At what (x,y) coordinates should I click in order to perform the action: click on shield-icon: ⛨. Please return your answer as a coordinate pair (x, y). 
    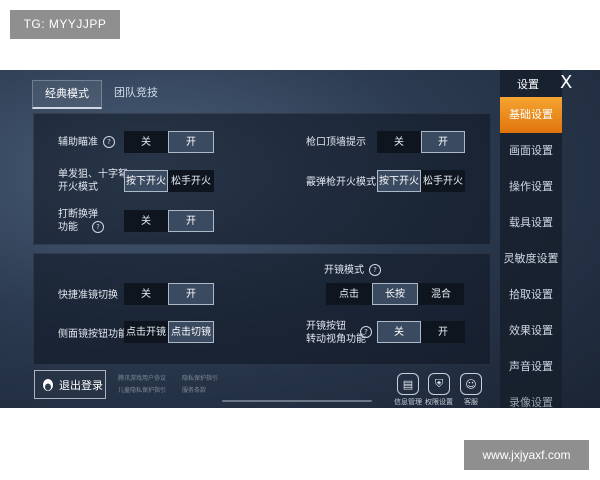
    Looking at the image, I should click on (439, 384).